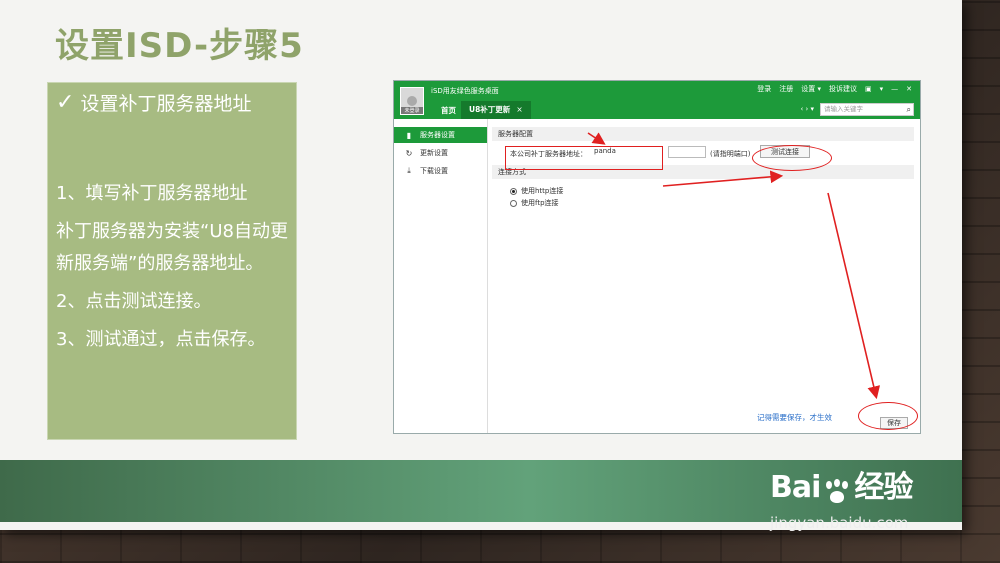 Image resolution: width=1000 pixels, height=563 pixels. What do you see at coordinates (409, 135) in the screenshot?
I see `phone-icon: ▮` at bounding box center [409, 135].